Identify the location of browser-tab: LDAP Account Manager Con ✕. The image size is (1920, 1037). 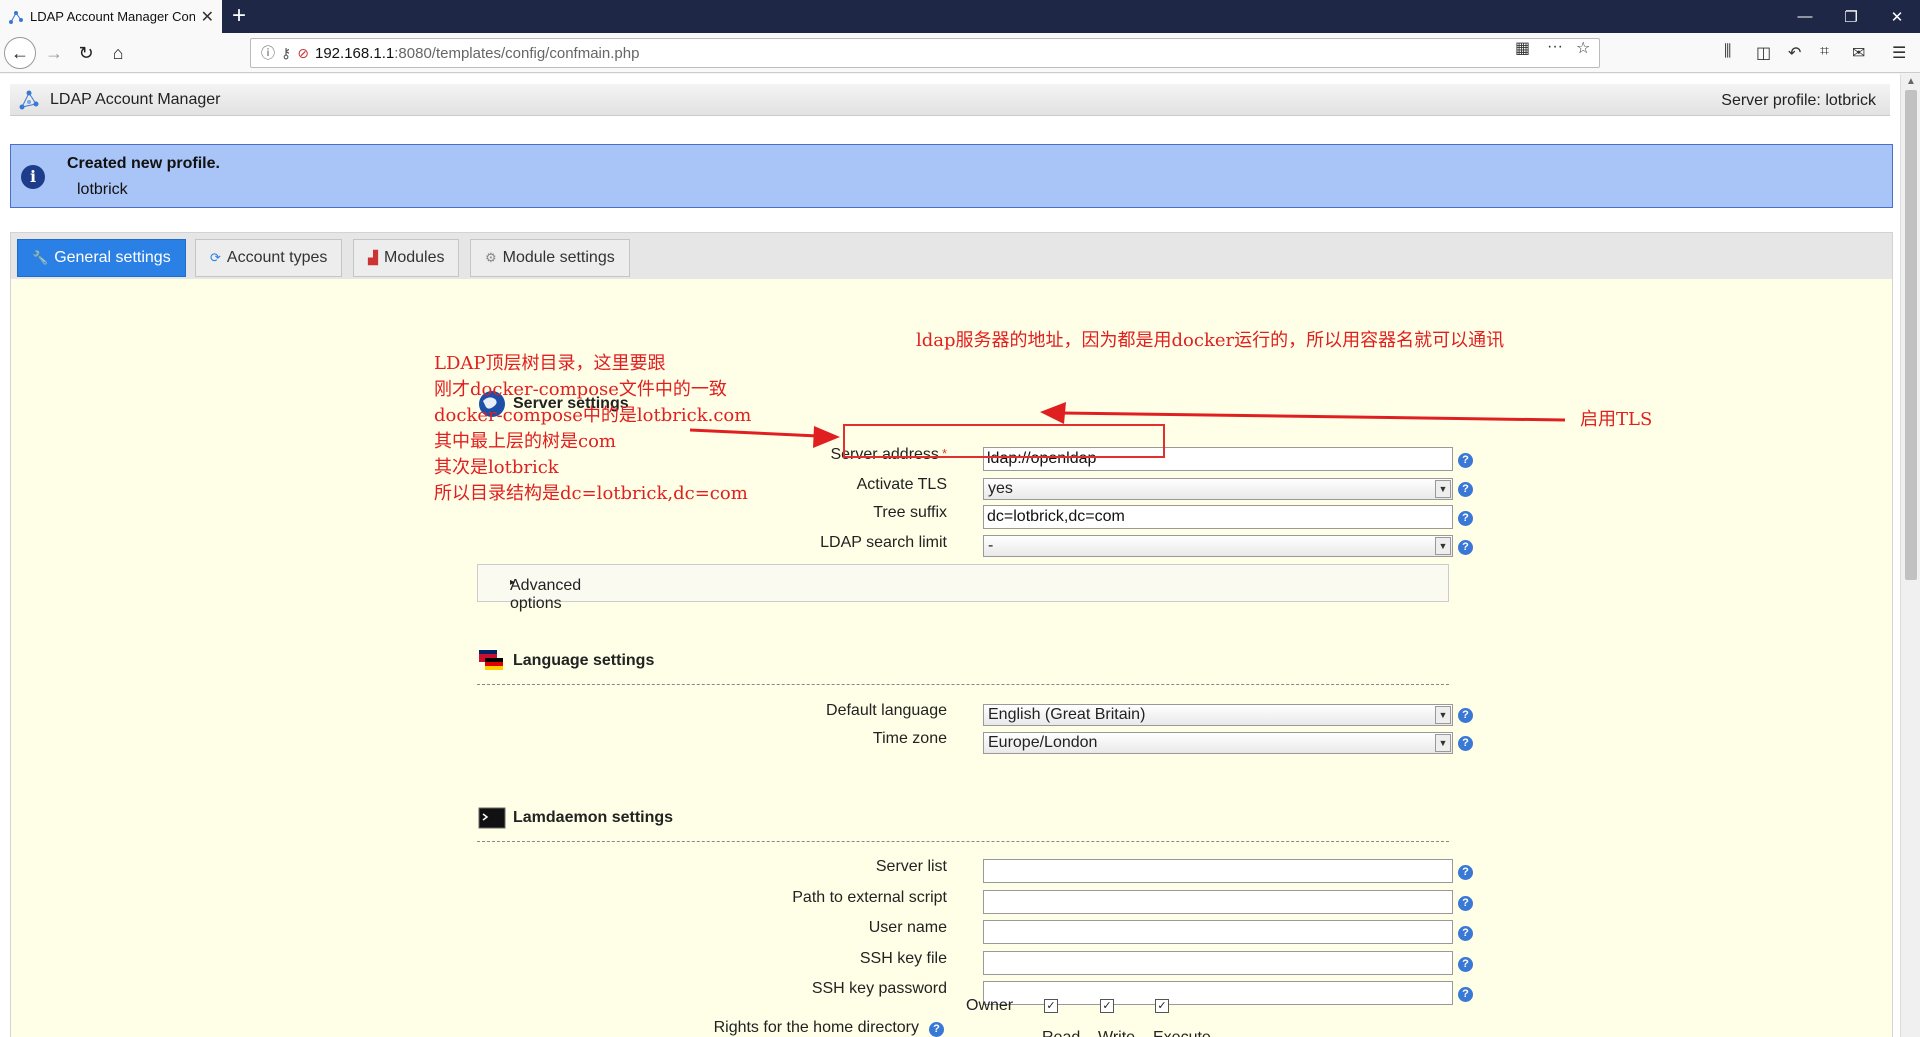
(111, 16).